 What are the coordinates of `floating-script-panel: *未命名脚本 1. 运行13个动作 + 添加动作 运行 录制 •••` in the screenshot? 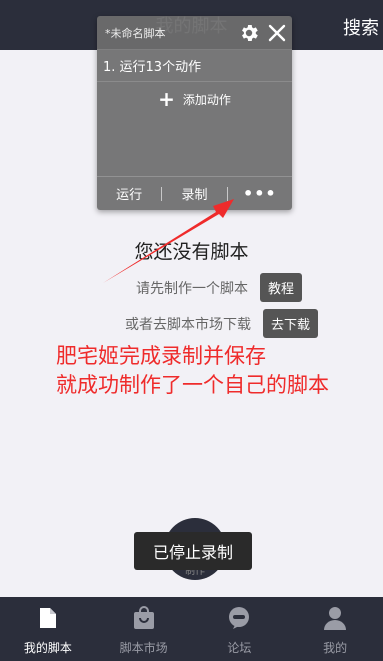 It's located at (194, 113).